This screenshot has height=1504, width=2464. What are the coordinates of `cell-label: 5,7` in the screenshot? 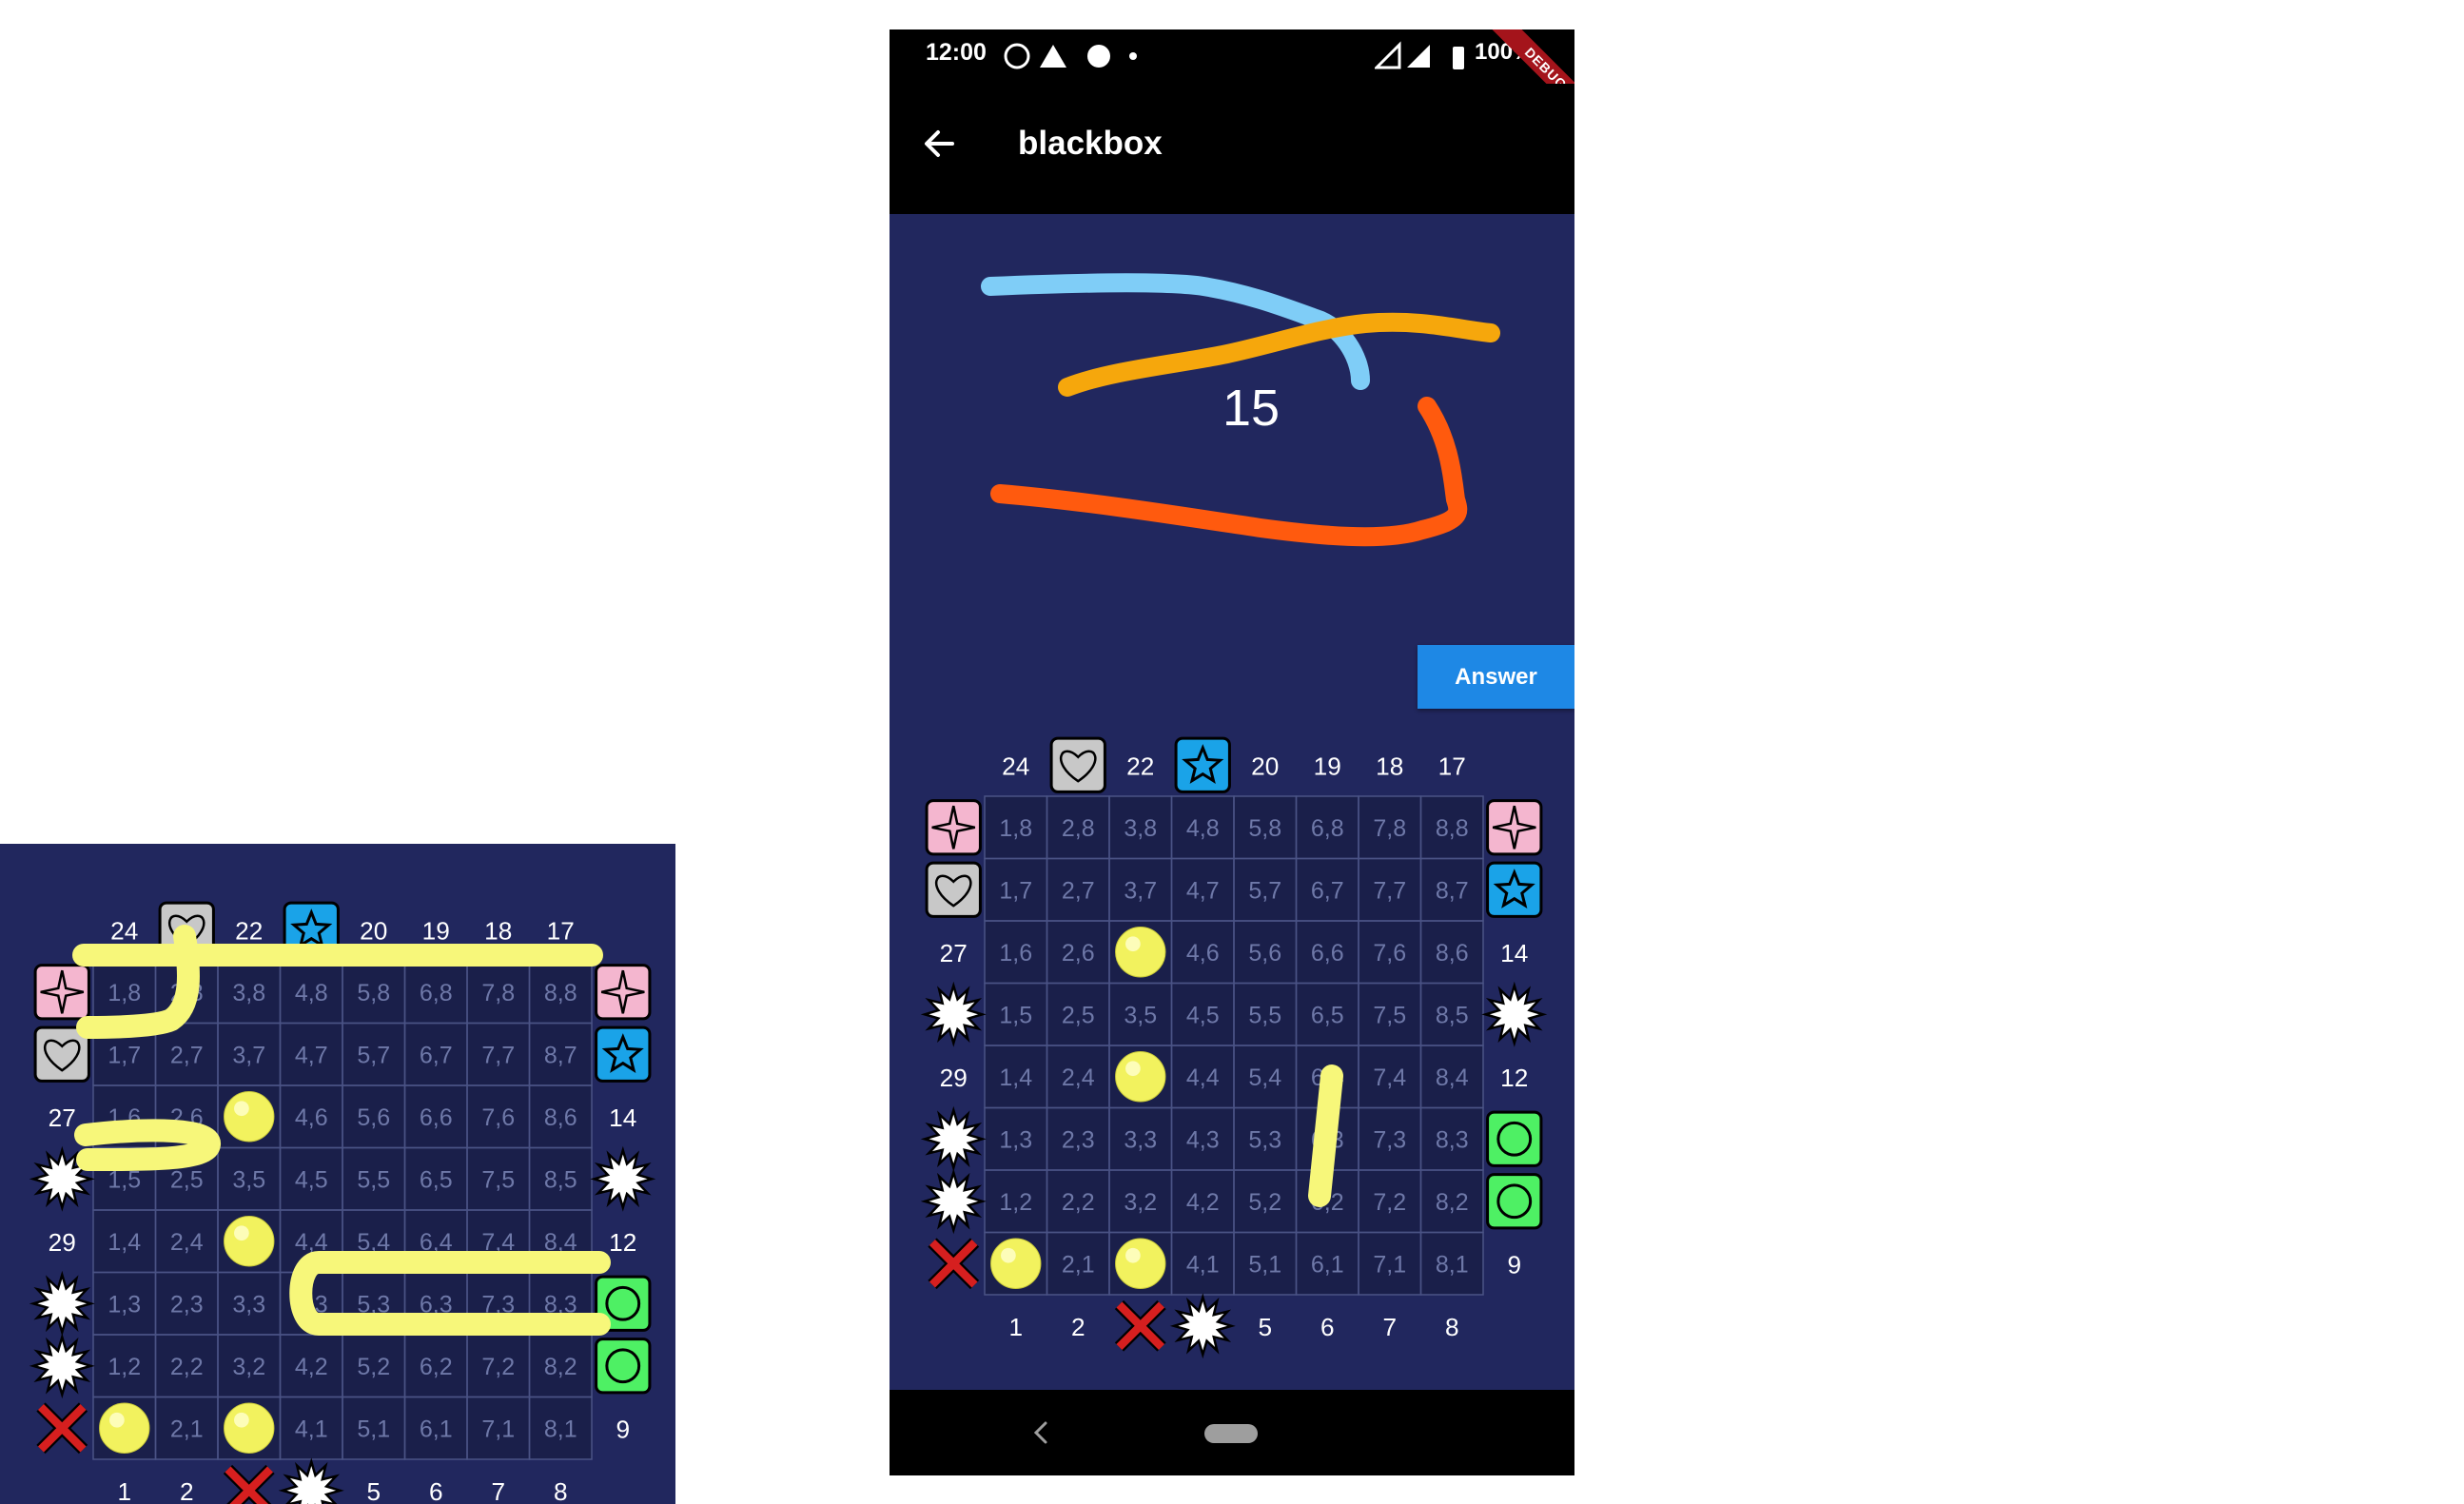 It's located at (1264, 890).